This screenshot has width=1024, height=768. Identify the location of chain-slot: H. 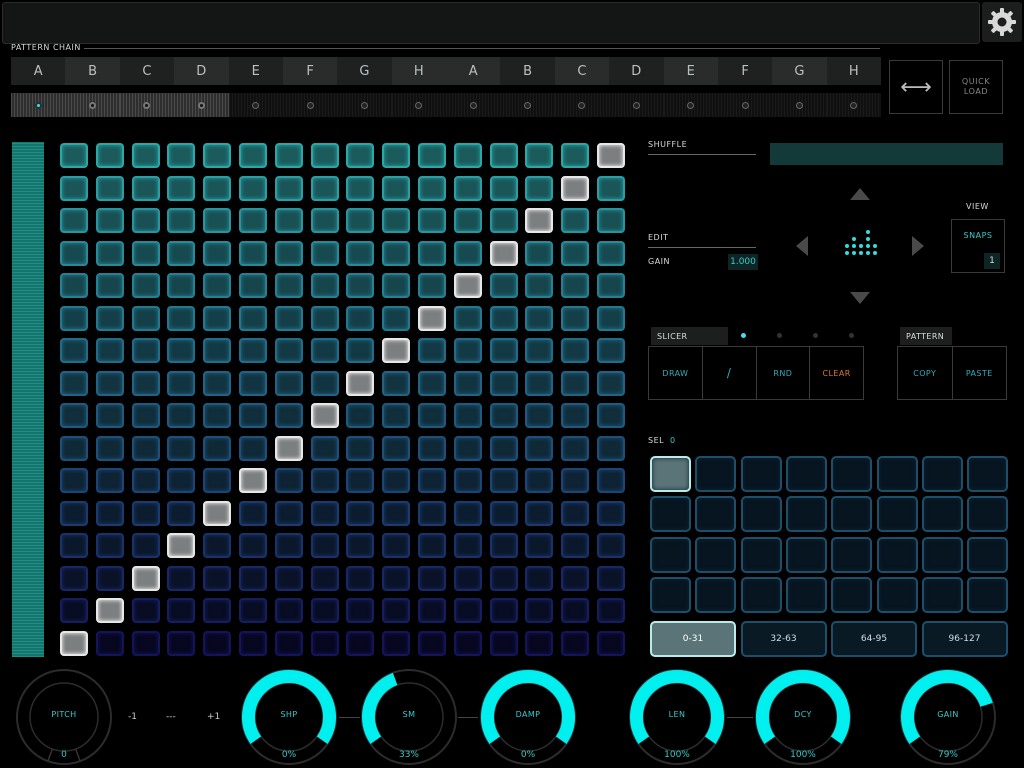
(853, 71).